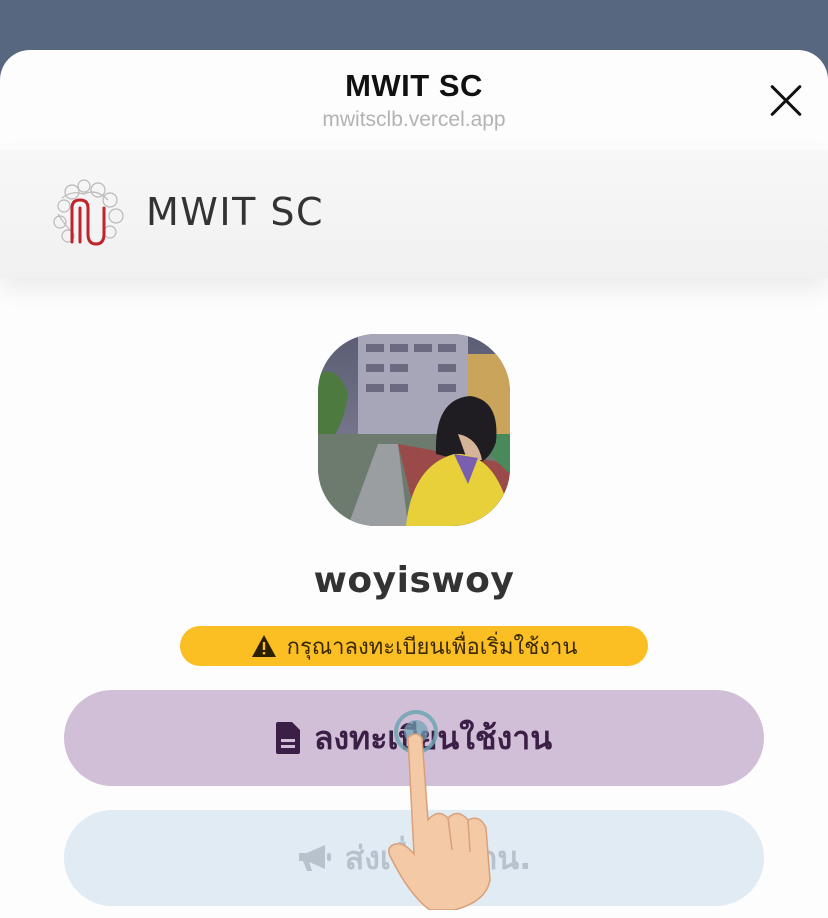  What do you see at coordinates (414, 214) in the screenshot?
I see `site-header: MWIT SC` at bounding box center [414, 214].